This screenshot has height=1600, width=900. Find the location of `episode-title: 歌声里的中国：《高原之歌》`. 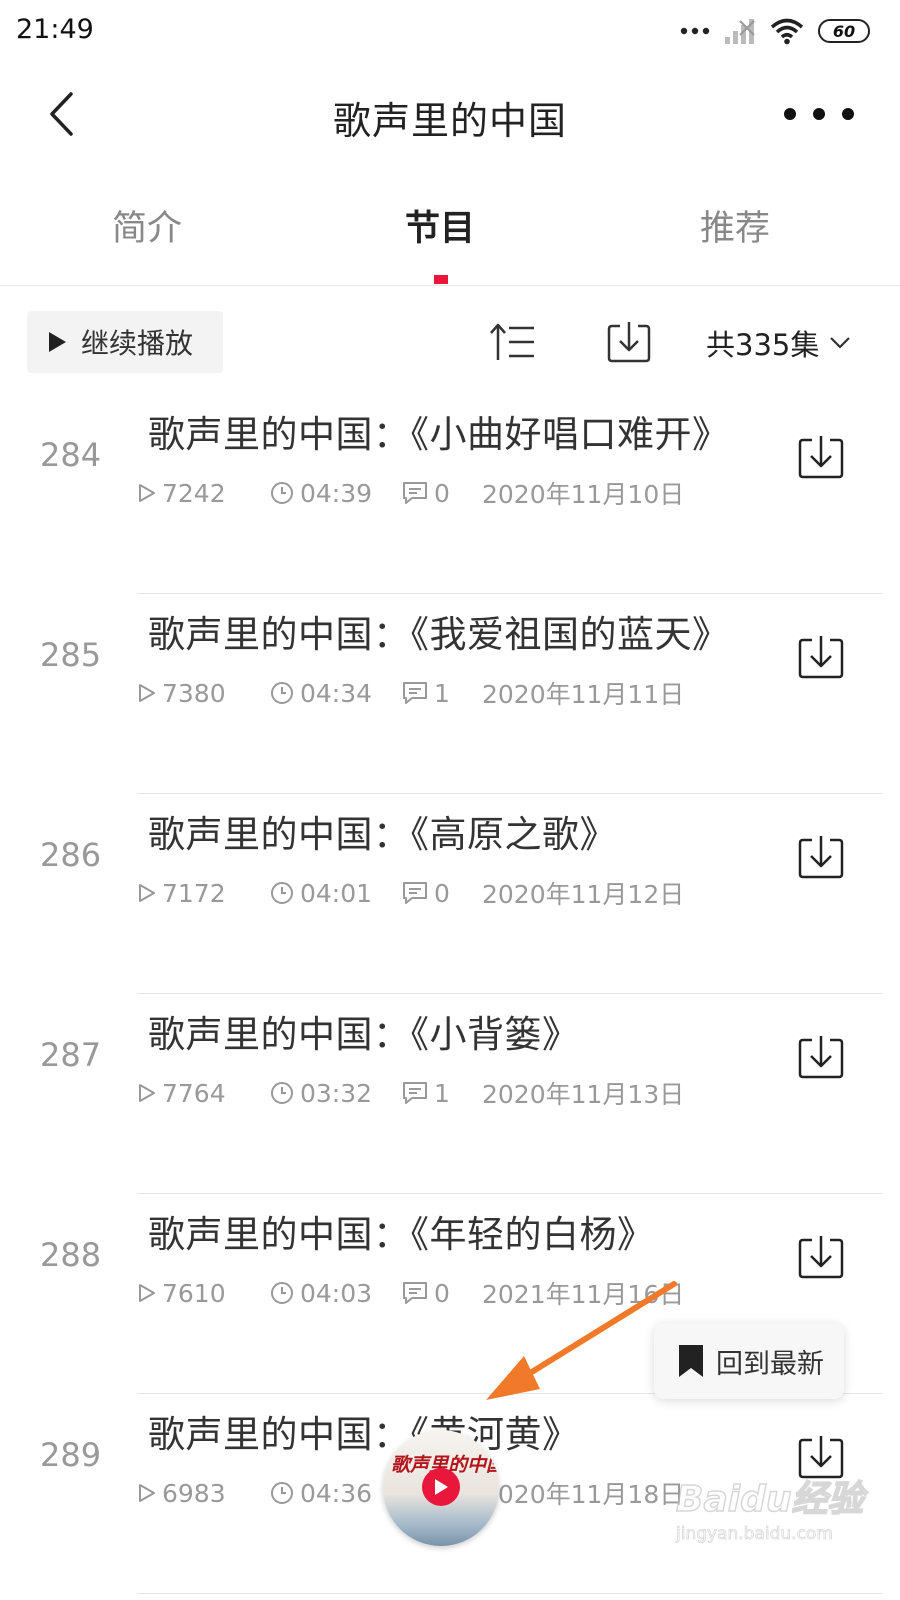

episode-title: 歌声里的中国：《高原之歌》 is located at coordinates (382, 834).